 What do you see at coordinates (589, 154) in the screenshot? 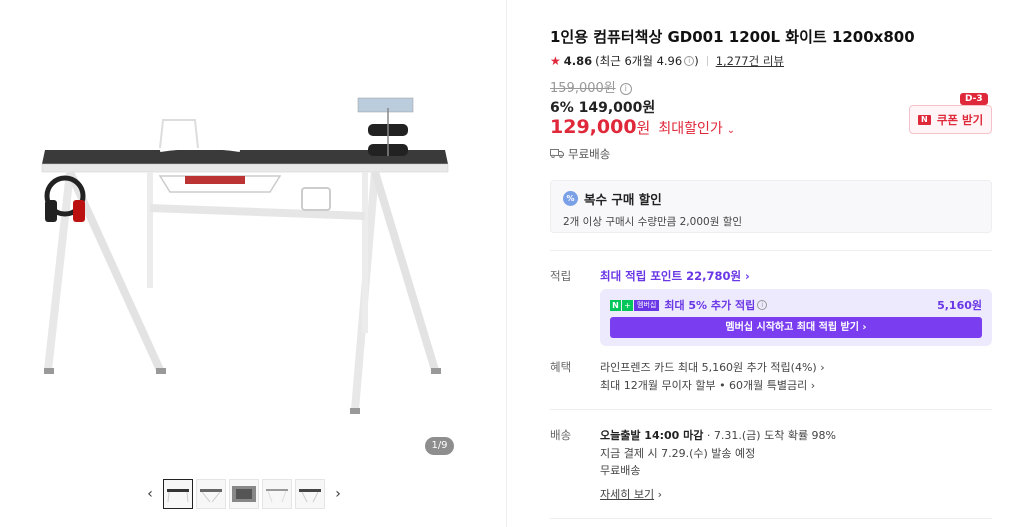
I see `shipping-label: 무료배송` at bounding box center [589, 154].